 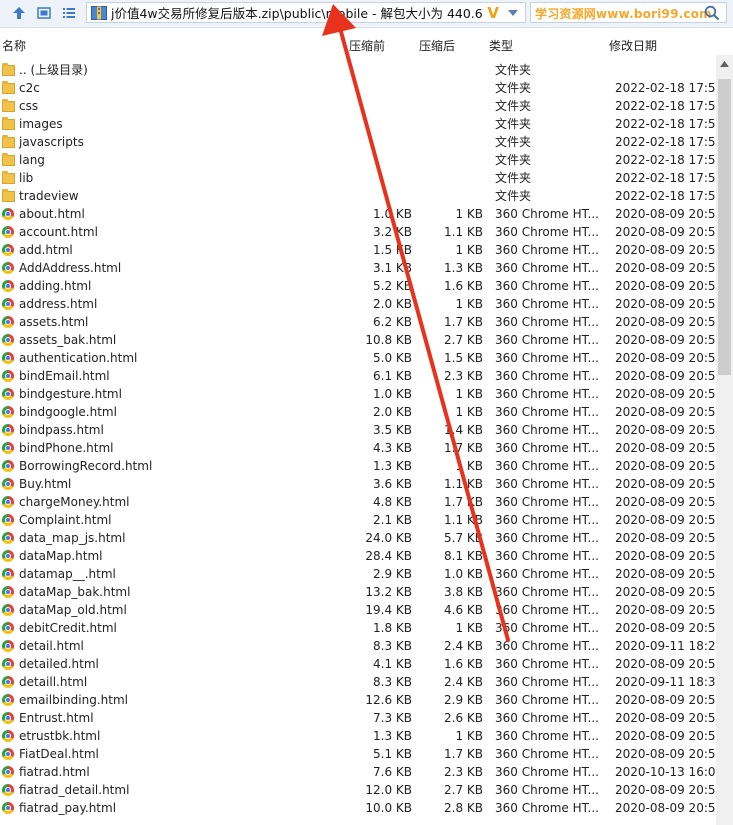 I want to click on scroll-up-button, so click(x=724, y=63).